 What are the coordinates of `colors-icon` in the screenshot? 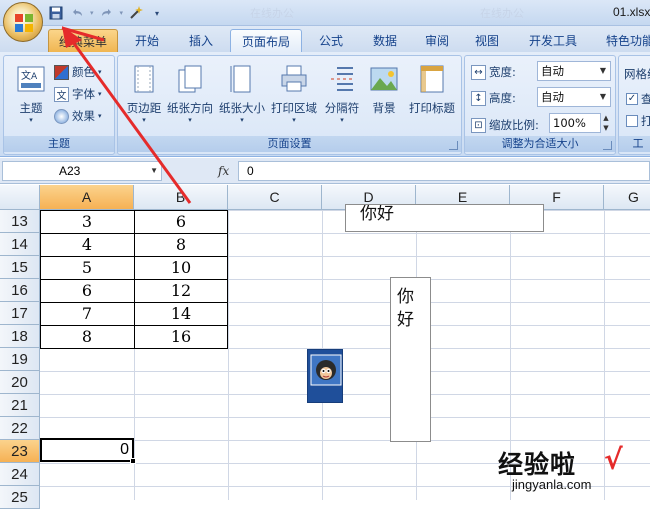 It's located at (61, 72).